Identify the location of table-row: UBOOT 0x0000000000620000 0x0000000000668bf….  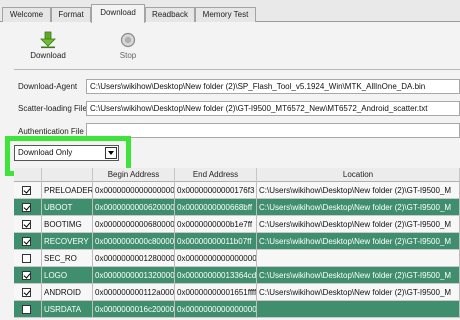
(237, 207).